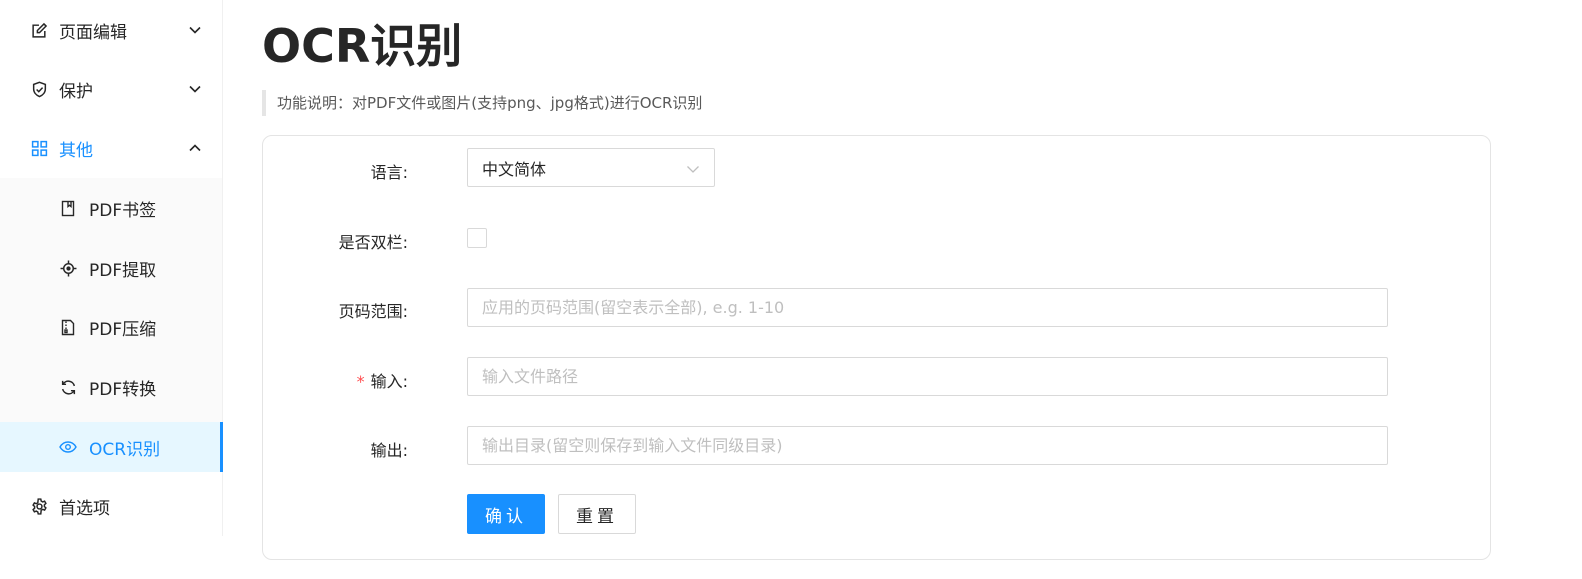 This screenshot has height=579, width=1582. What do you see at coordinates (68, 208) in the screenshot?
I see `bookmark-icon` at bounding box center [68, 208].